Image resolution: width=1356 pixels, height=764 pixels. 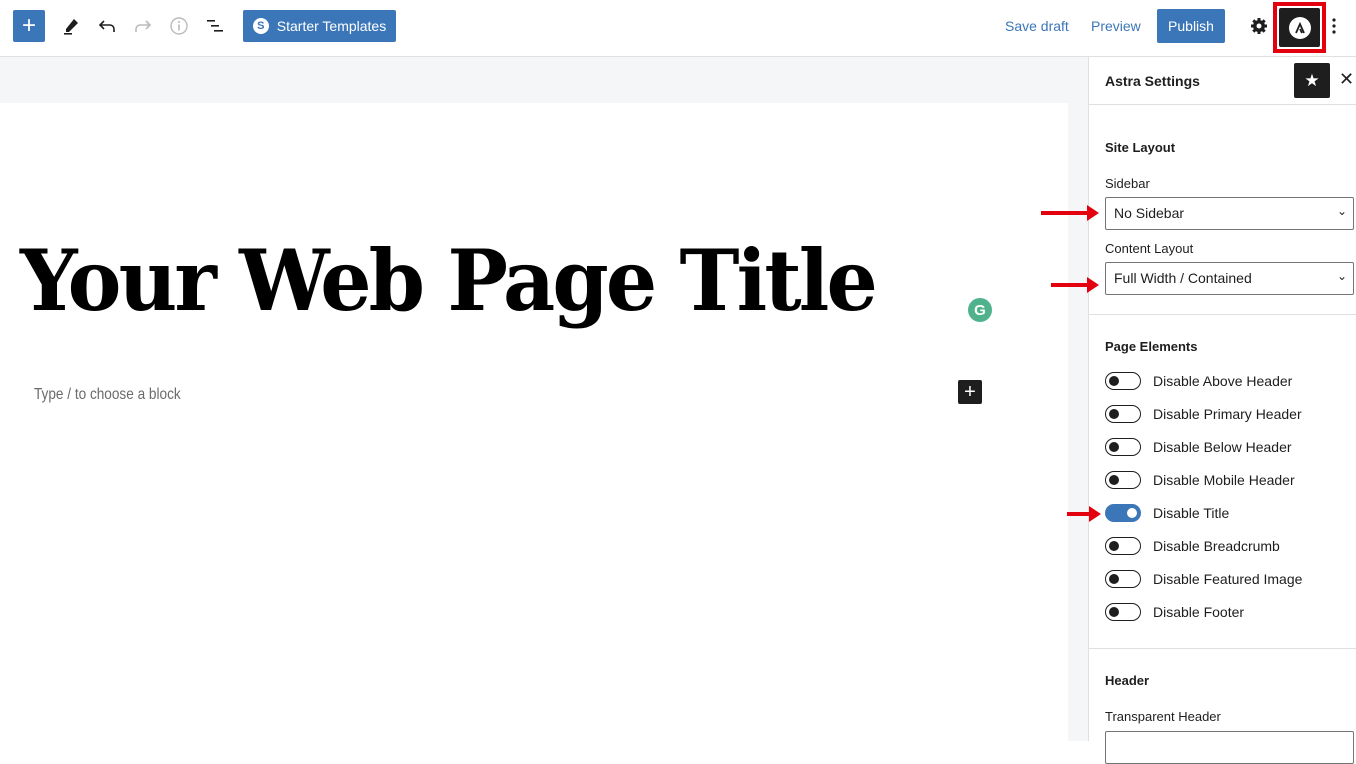 I want to click on undo-icon, so click(x=106, y=26).